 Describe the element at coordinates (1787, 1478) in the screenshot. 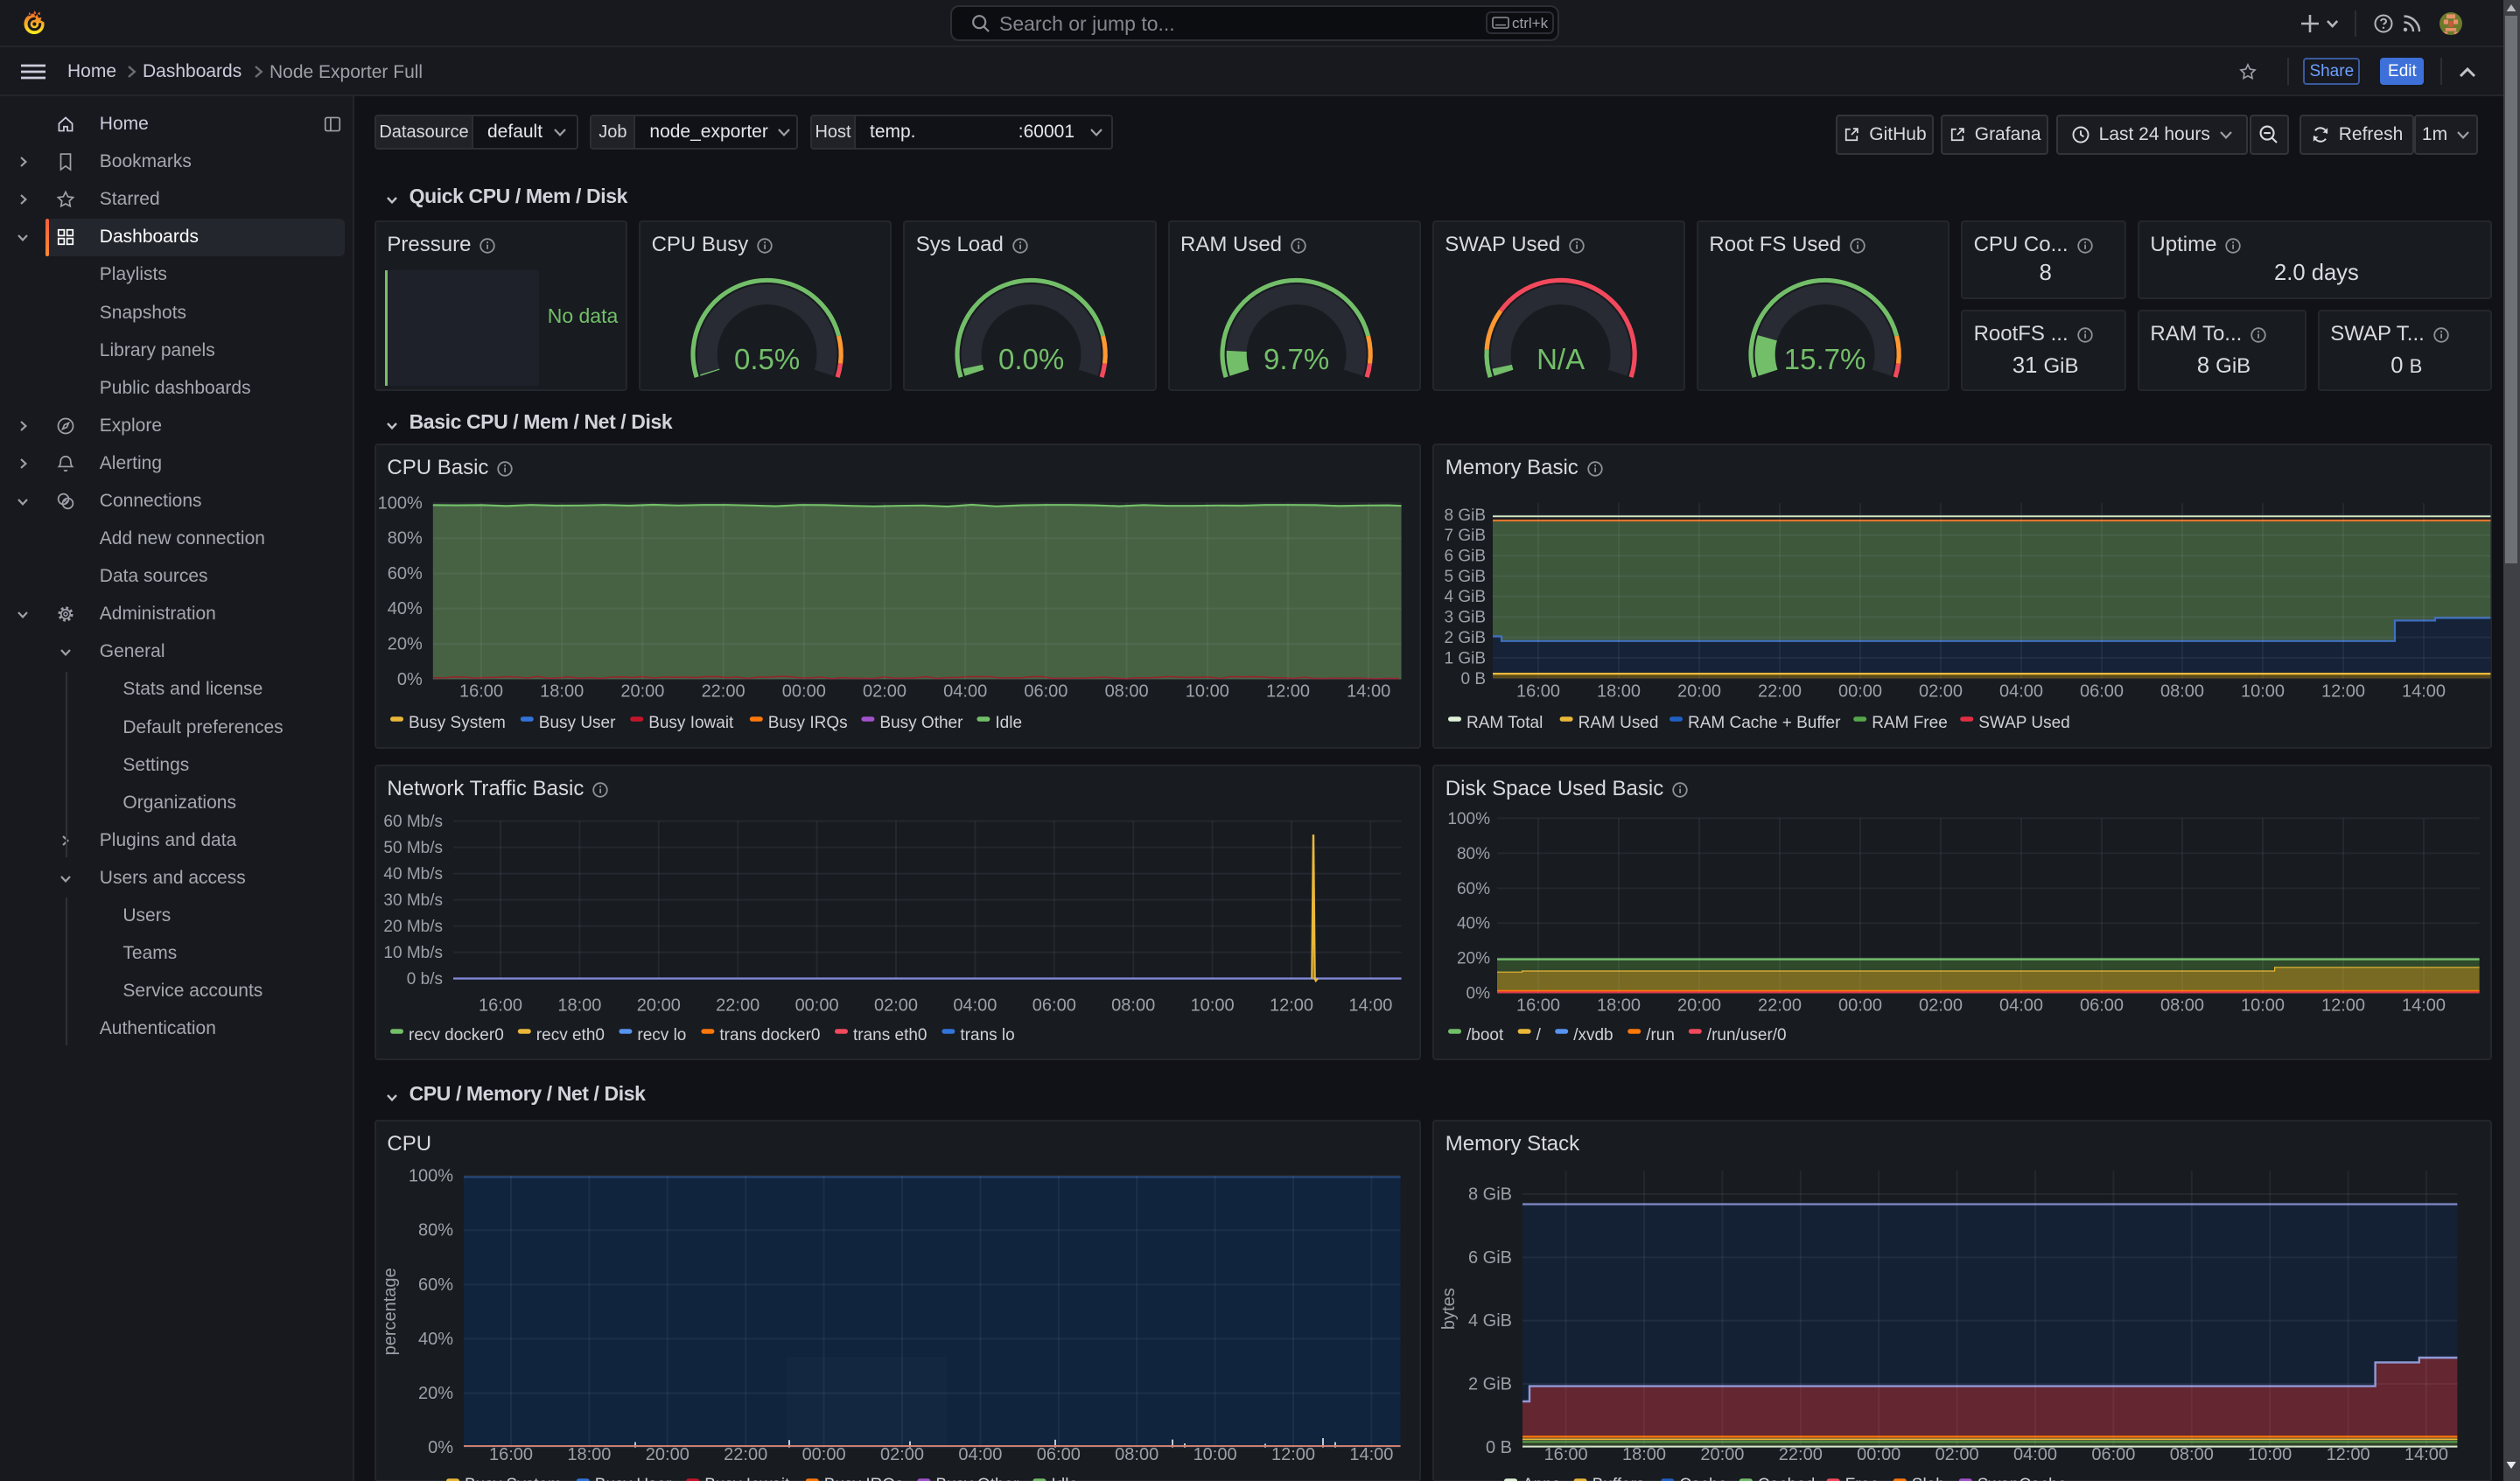

I see `svg-text: Cached` at that location.